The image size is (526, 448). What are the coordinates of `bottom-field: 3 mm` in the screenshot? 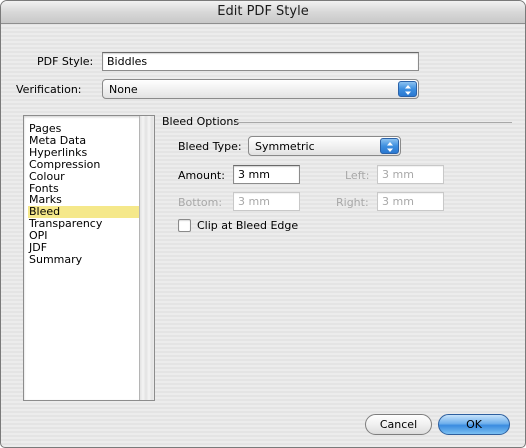 It's located at (266, 201).